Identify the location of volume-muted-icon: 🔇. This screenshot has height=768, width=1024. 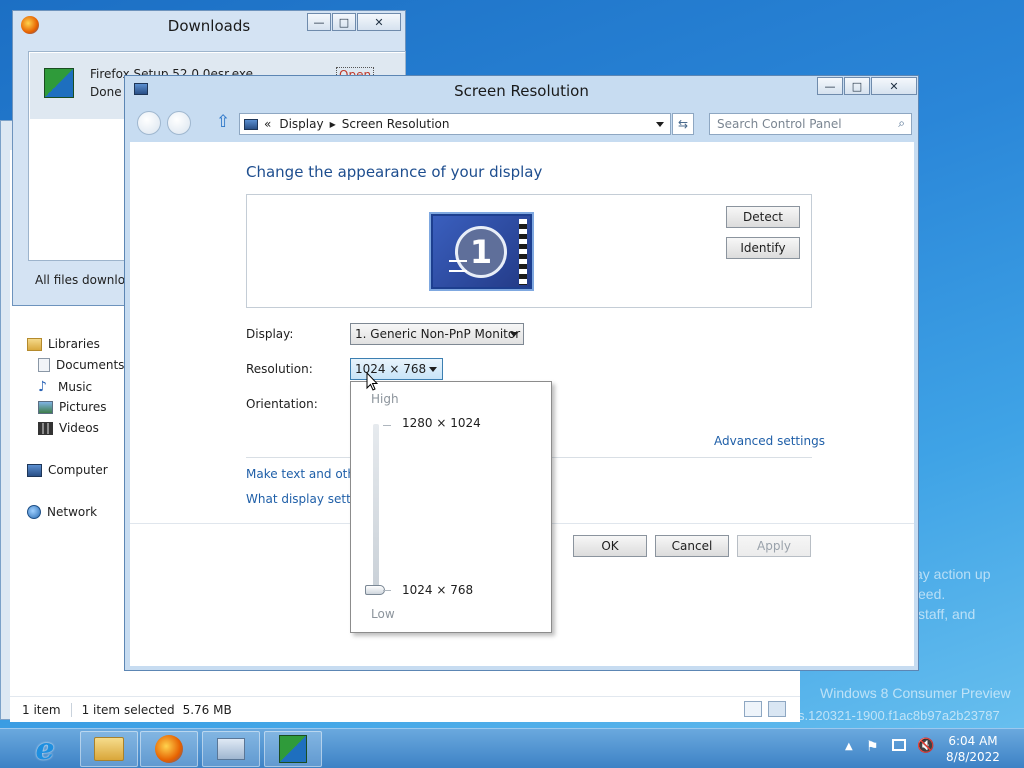
(925, 746).